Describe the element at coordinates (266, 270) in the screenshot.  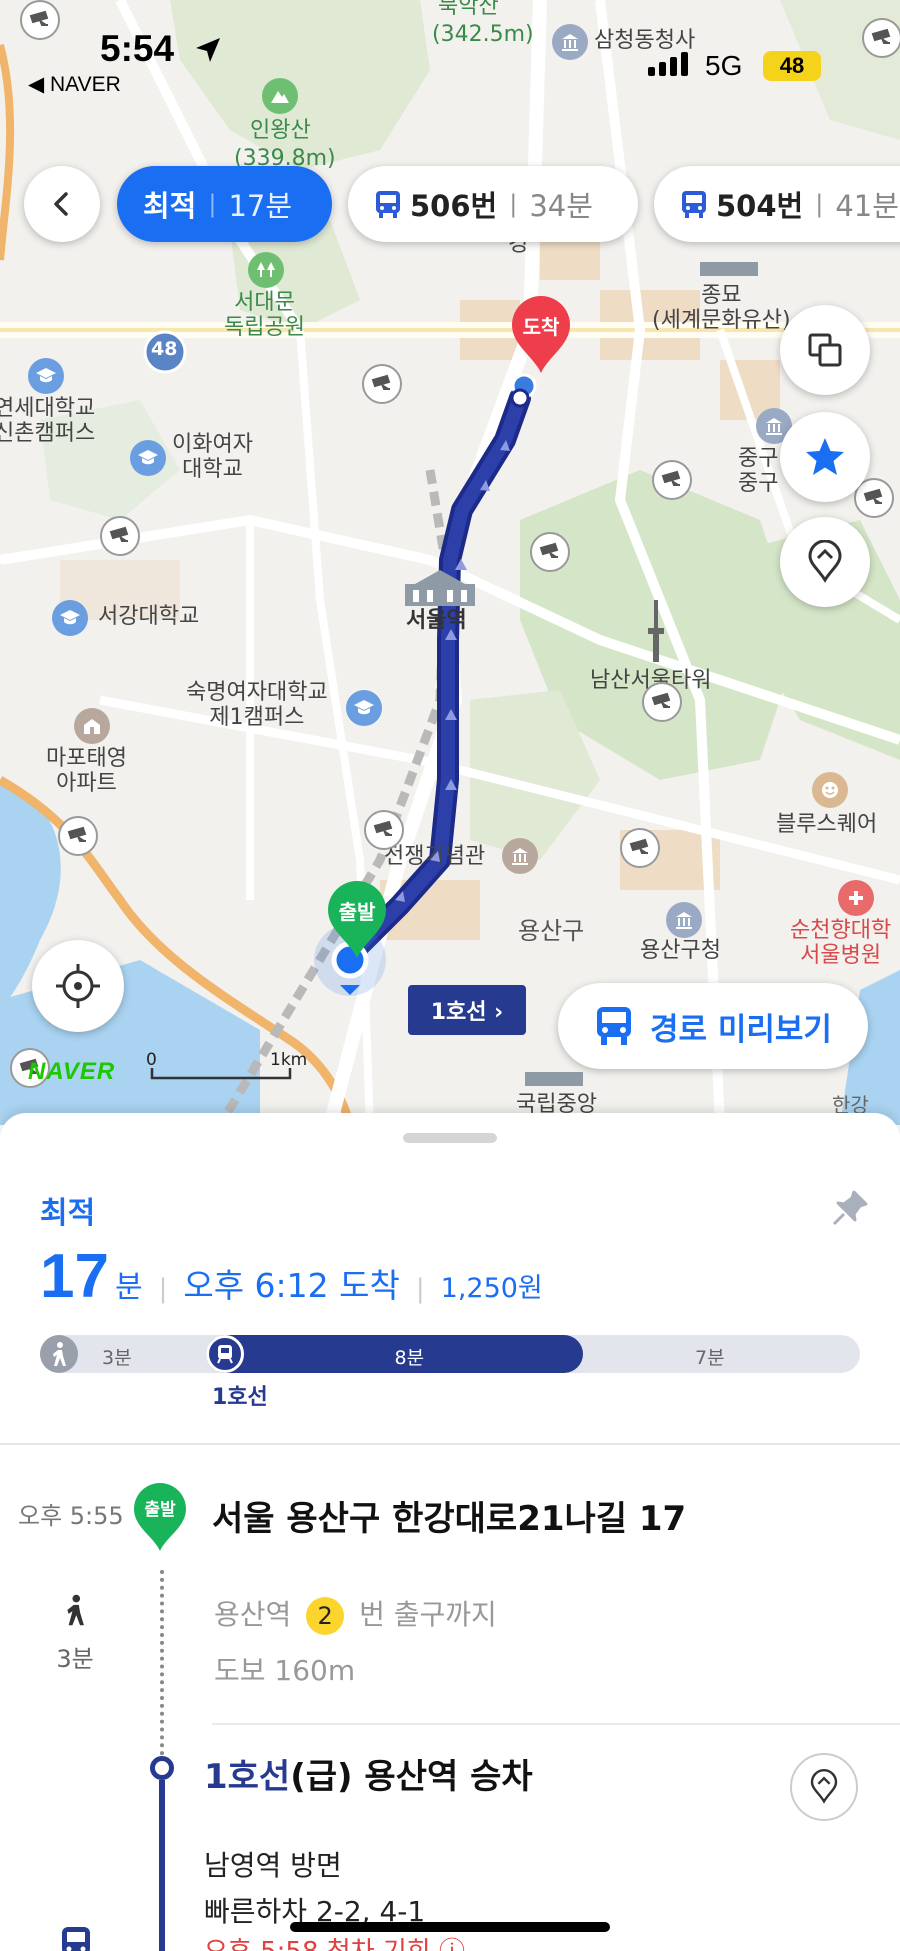
I see `park-icon` at that location.